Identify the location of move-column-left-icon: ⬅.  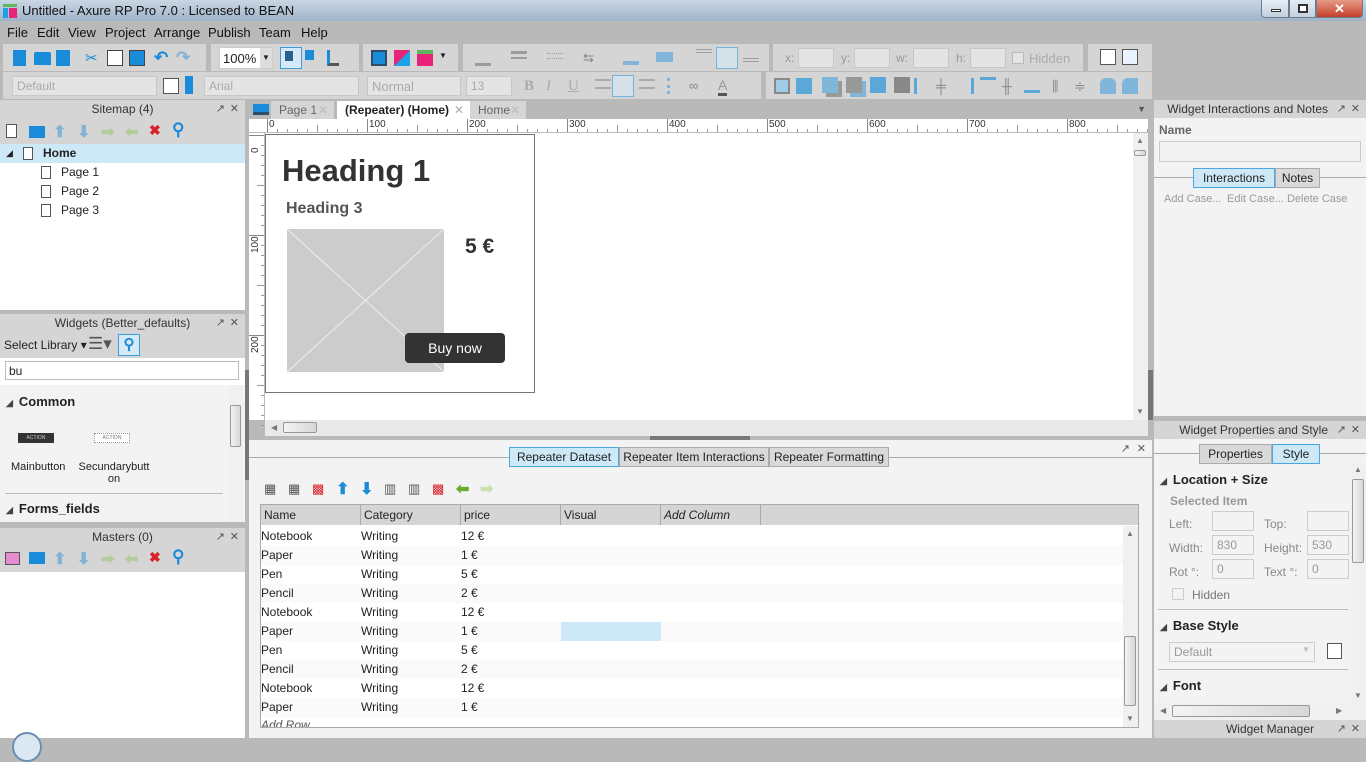
(462, 489).